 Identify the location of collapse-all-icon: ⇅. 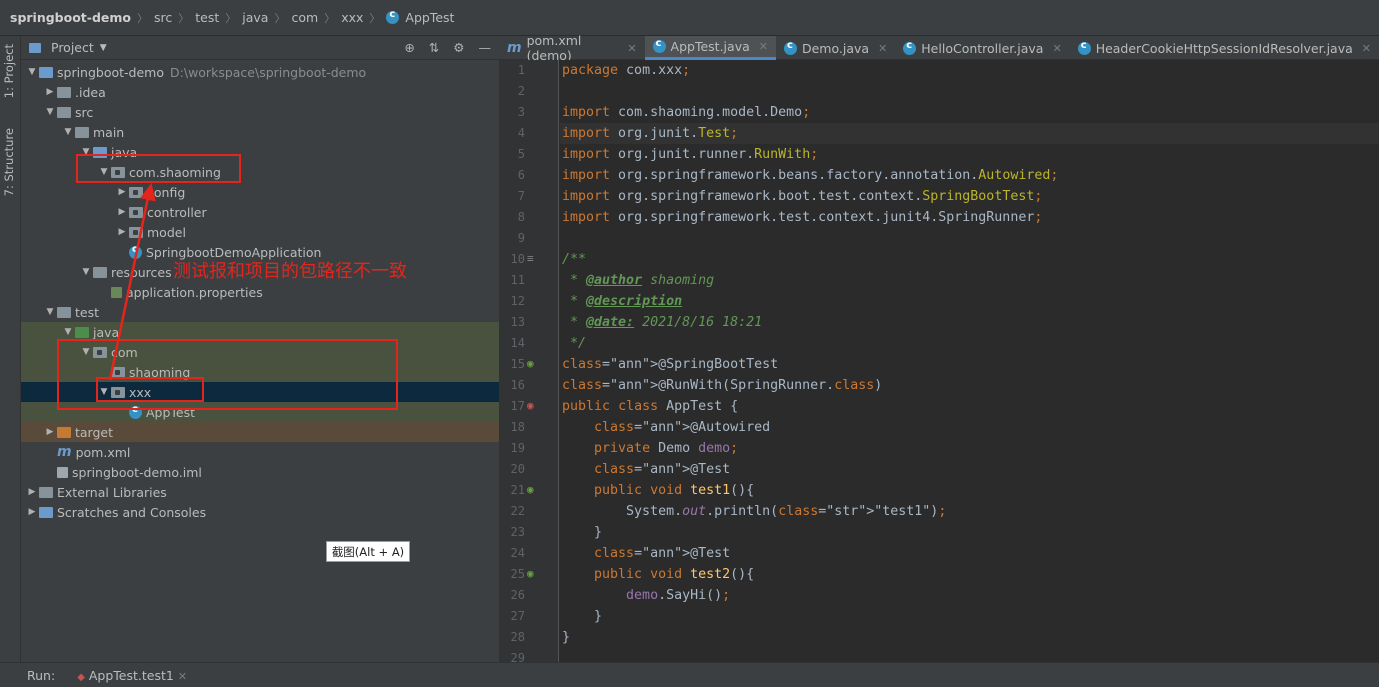
(434, 47).